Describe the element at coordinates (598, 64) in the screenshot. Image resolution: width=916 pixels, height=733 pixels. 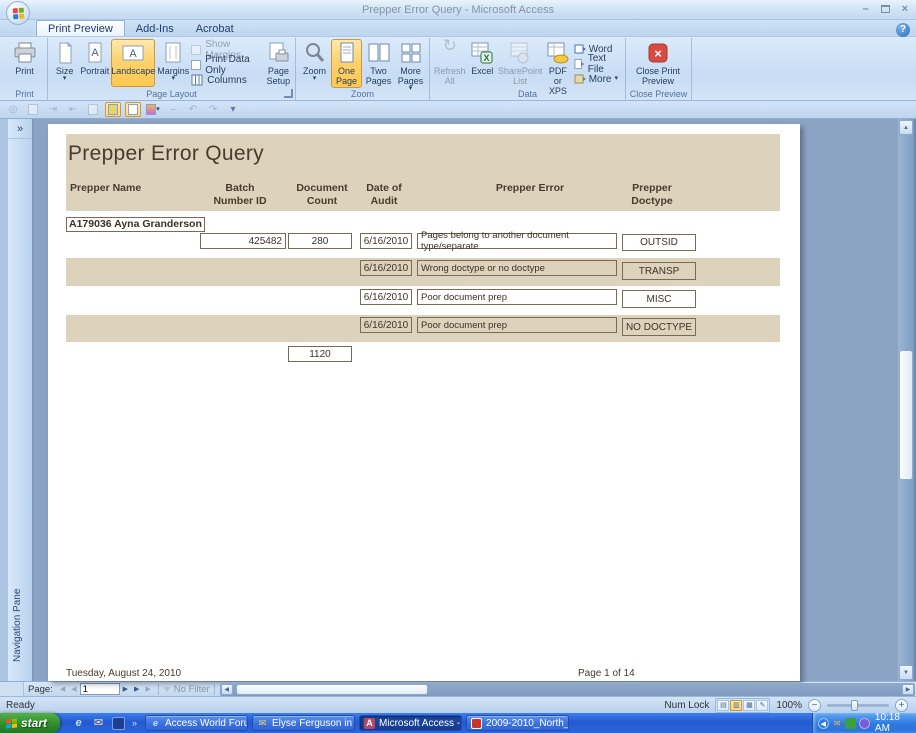
I see `export-text-file-button: Text File` at that location.